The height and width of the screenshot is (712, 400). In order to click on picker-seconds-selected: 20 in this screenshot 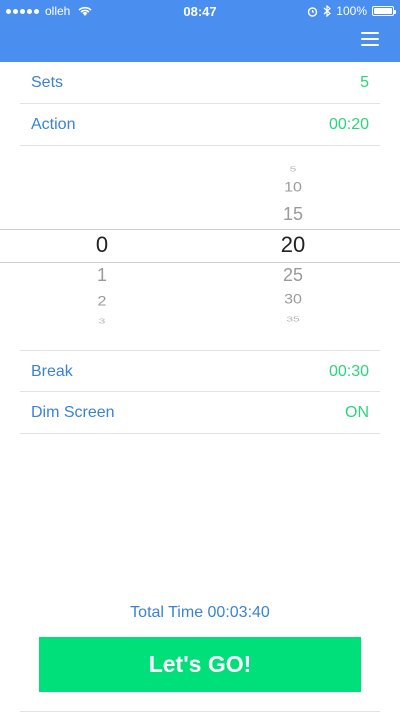, I will do `click(293, 245)`.